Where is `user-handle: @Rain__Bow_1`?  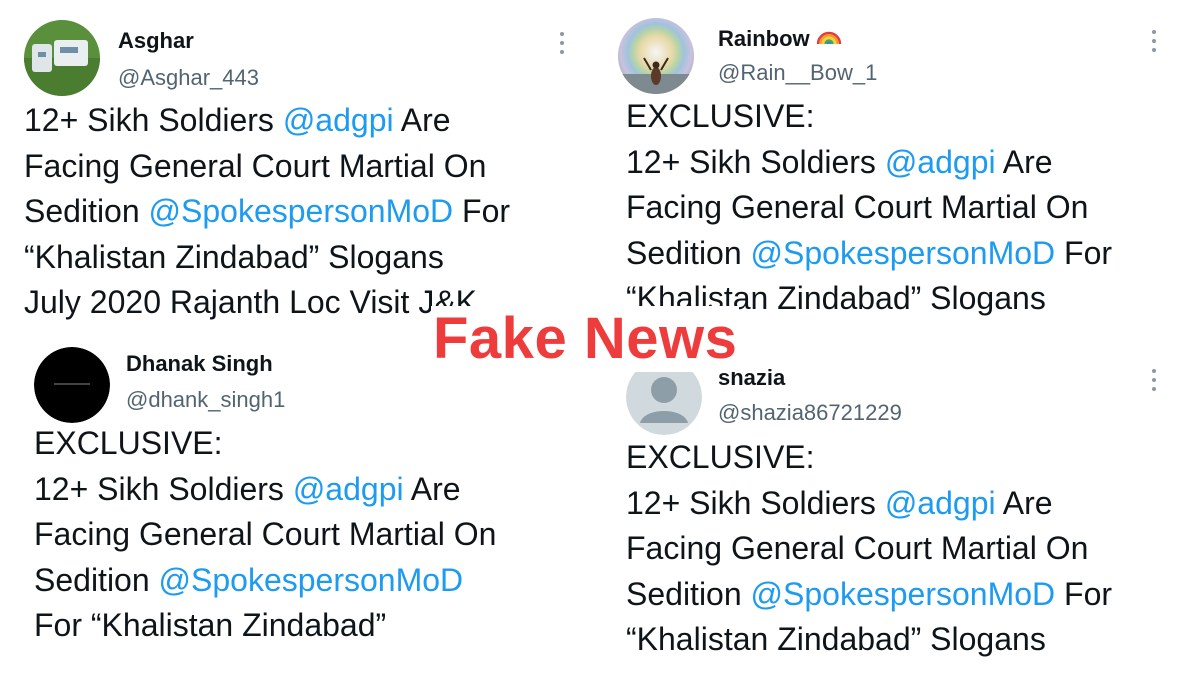
user-handle: @Rain__Bow_1 is located at coordinates (797, 73).